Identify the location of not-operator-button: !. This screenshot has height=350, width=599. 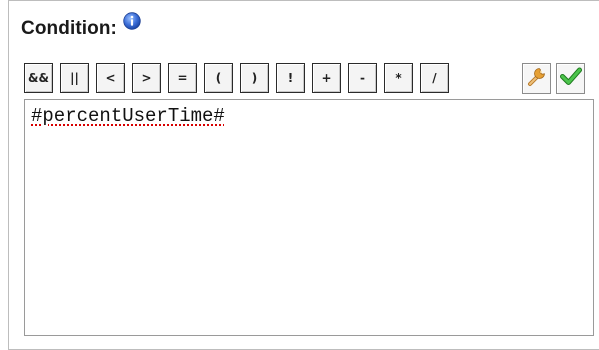
(290, 78).